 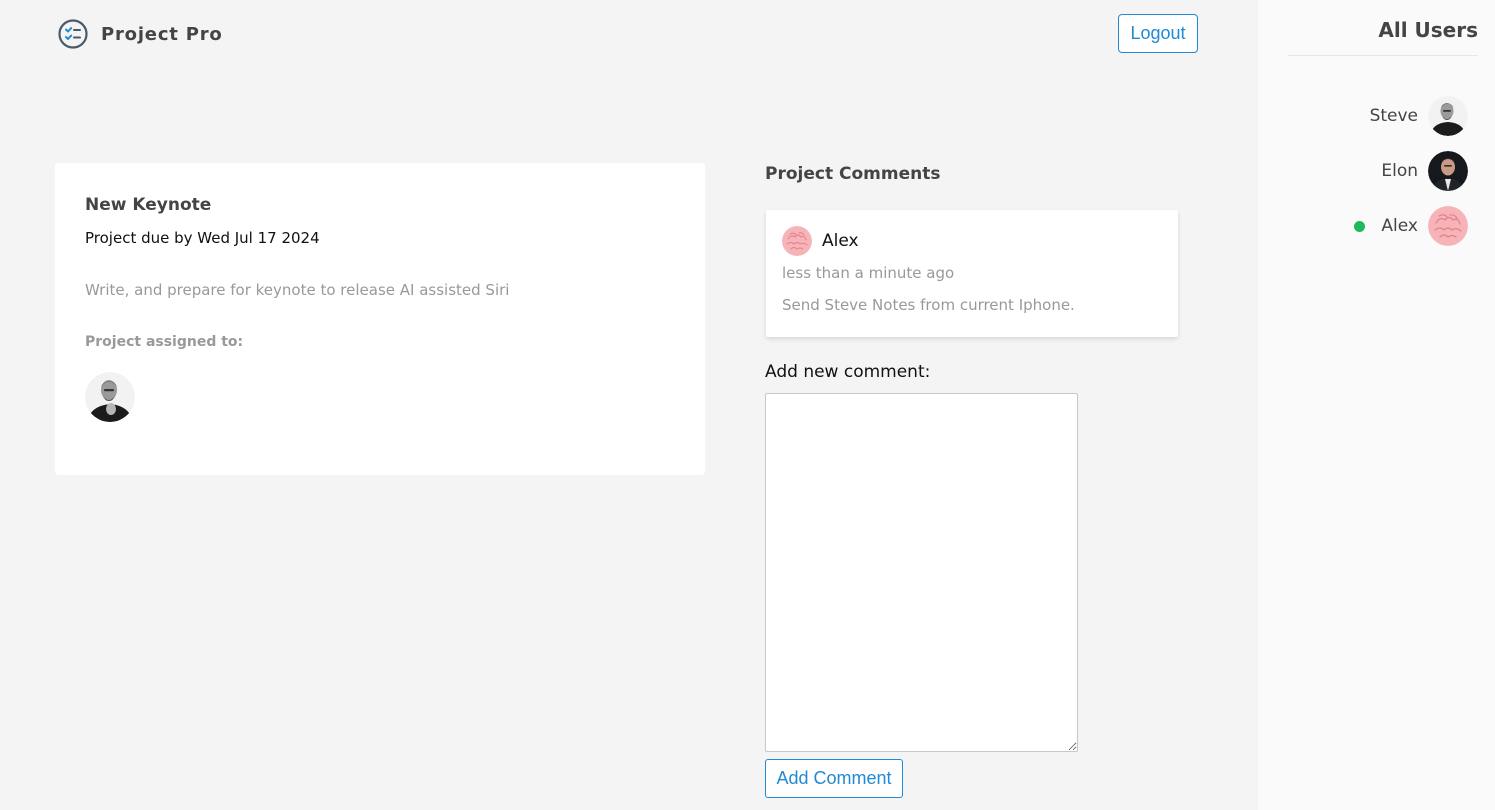 I want to click on add-comment-button: Add Comment, so click(x=834, y=778).